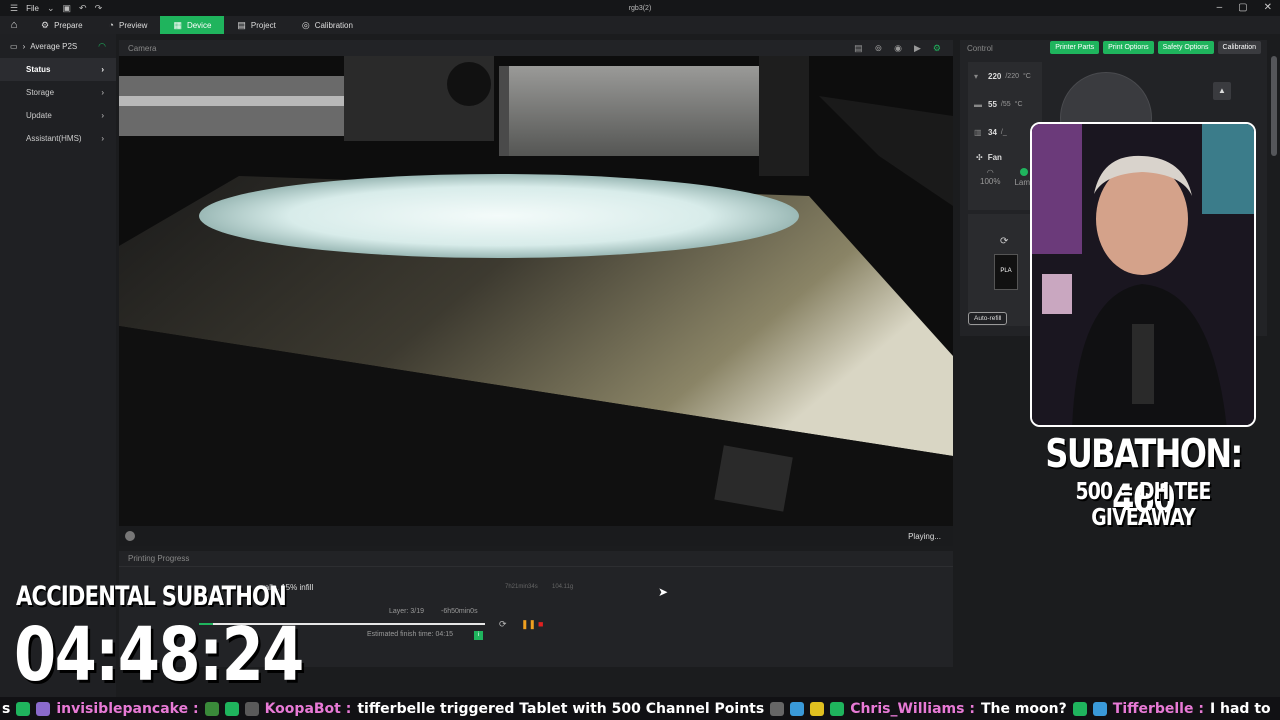 The width and height of the screenshot is (1280, 720). I want to click on camera-switch-icon: ◉, so click(898, 48).